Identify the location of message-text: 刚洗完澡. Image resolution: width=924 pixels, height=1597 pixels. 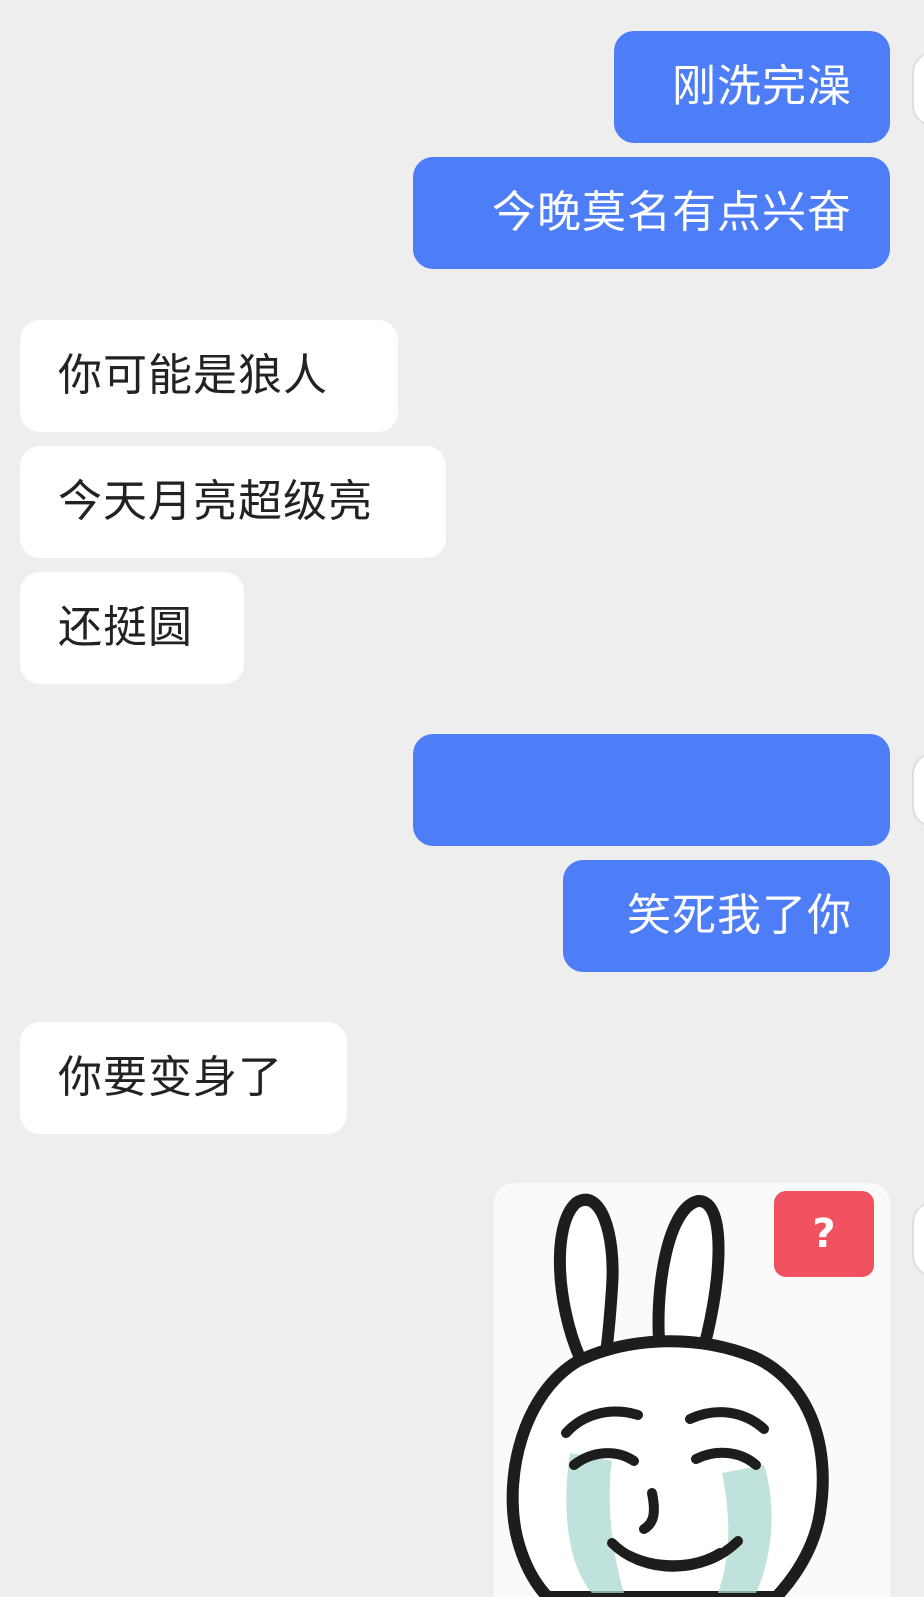
(762, 86).